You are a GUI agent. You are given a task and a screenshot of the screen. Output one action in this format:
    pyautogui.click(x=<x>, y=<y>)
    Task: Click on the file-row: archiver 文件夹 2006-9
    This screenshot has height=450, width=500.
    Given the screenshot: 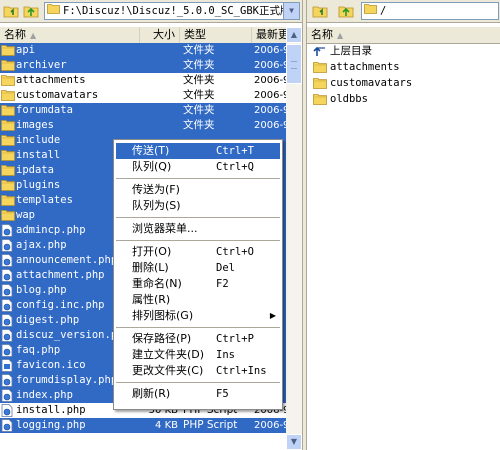 What is the action you would take?
    pyautogui.click(x=143, y=65)
    